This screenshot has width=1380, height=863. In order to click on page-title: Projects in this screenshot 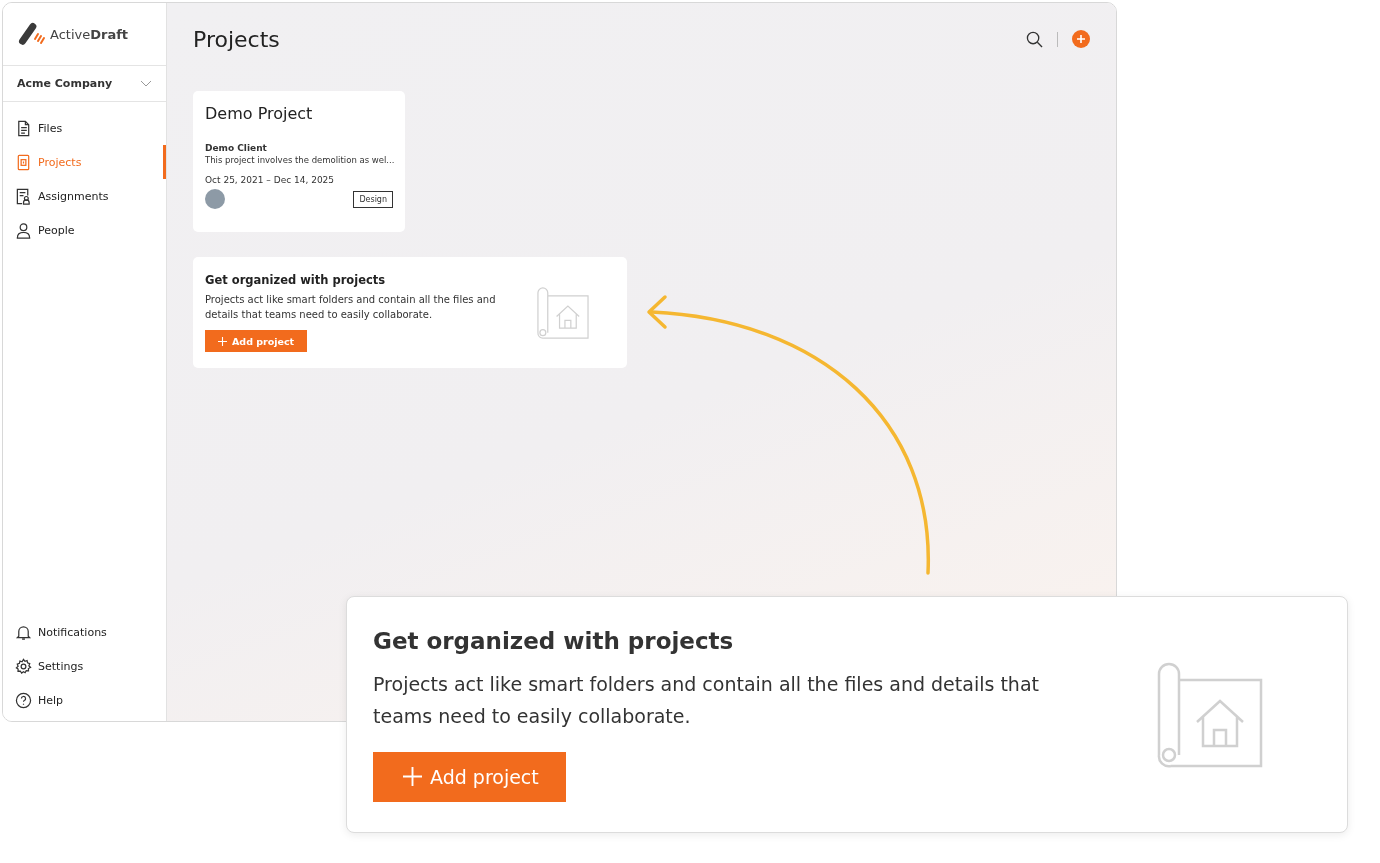, I will do `click(236, 39)`.